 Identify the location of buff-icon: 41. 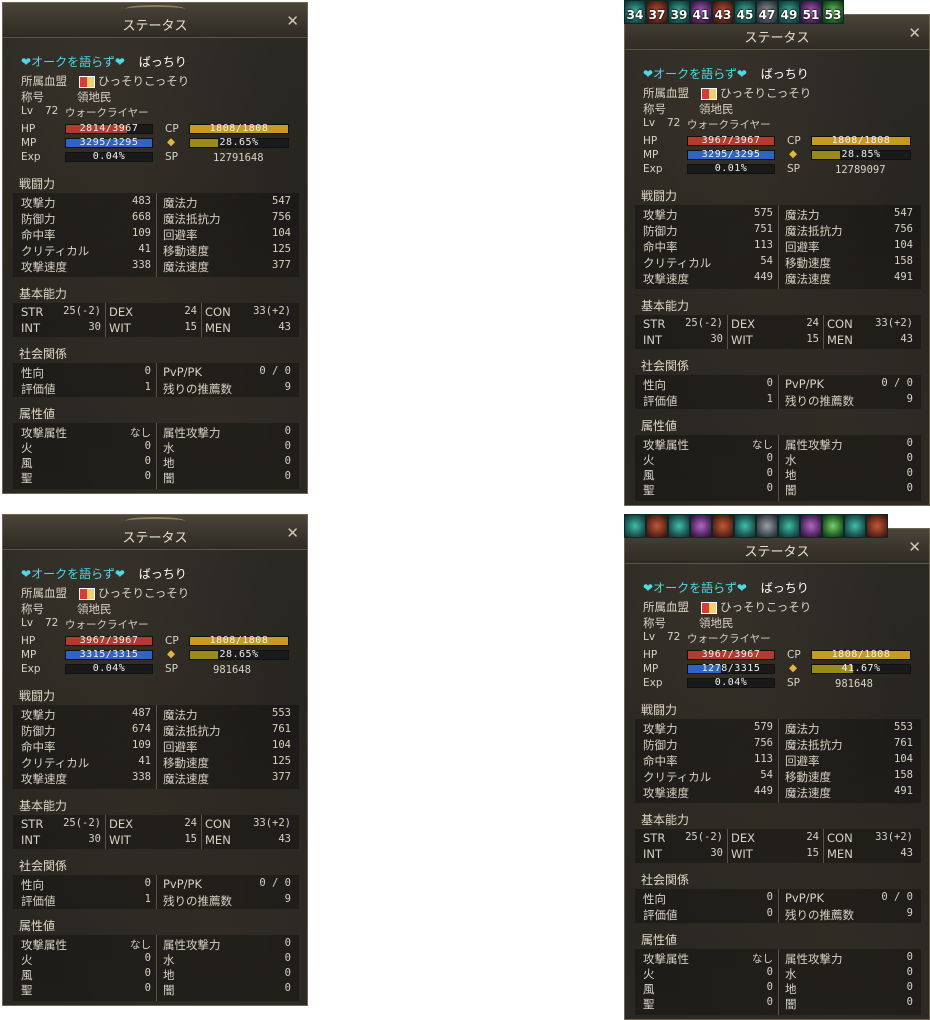
(701, 12).